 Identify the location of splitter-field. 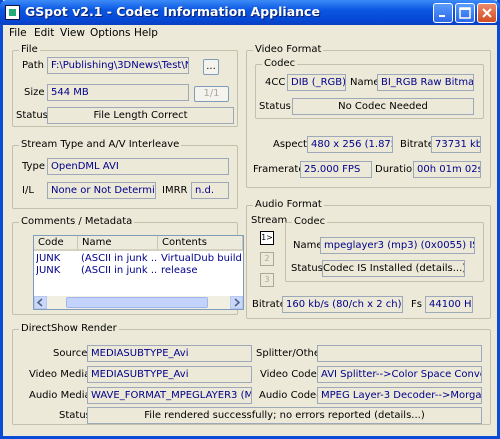
(399, 353).